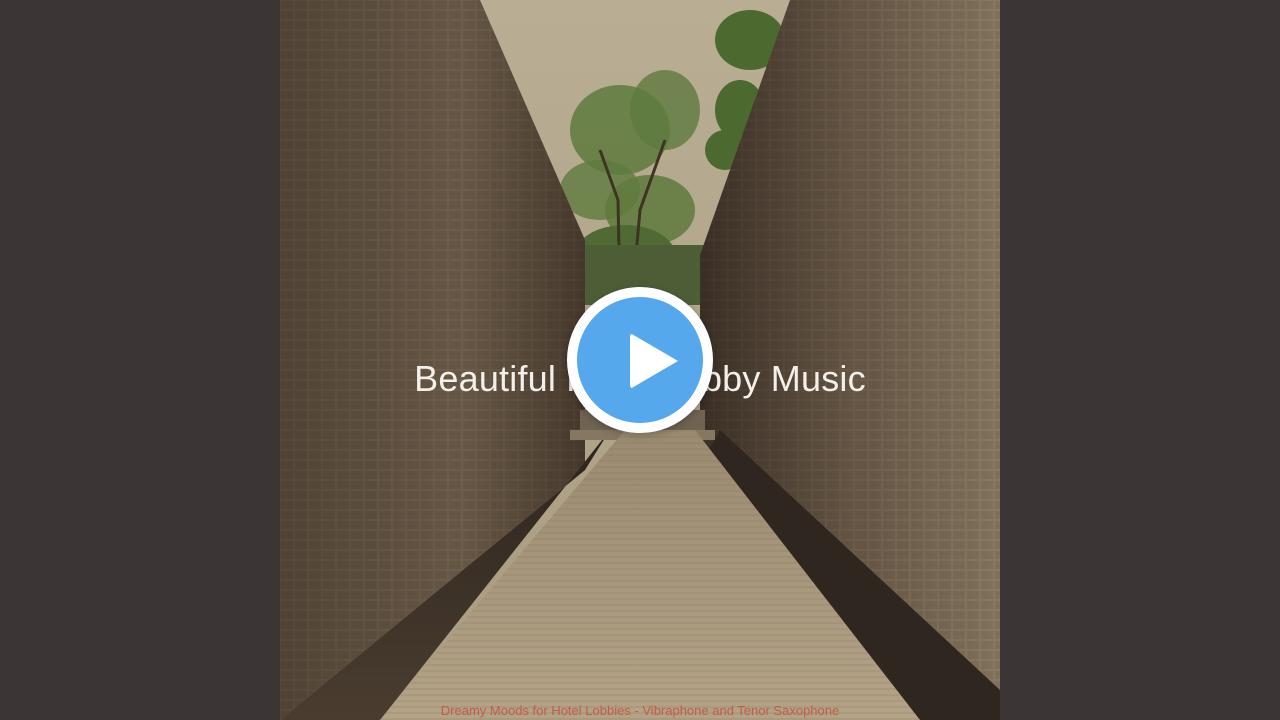 This screenshot has height=720, width=1280. Describe the element at coordinates (654, 361) in the screenshot. I see `play-icon` at that location.